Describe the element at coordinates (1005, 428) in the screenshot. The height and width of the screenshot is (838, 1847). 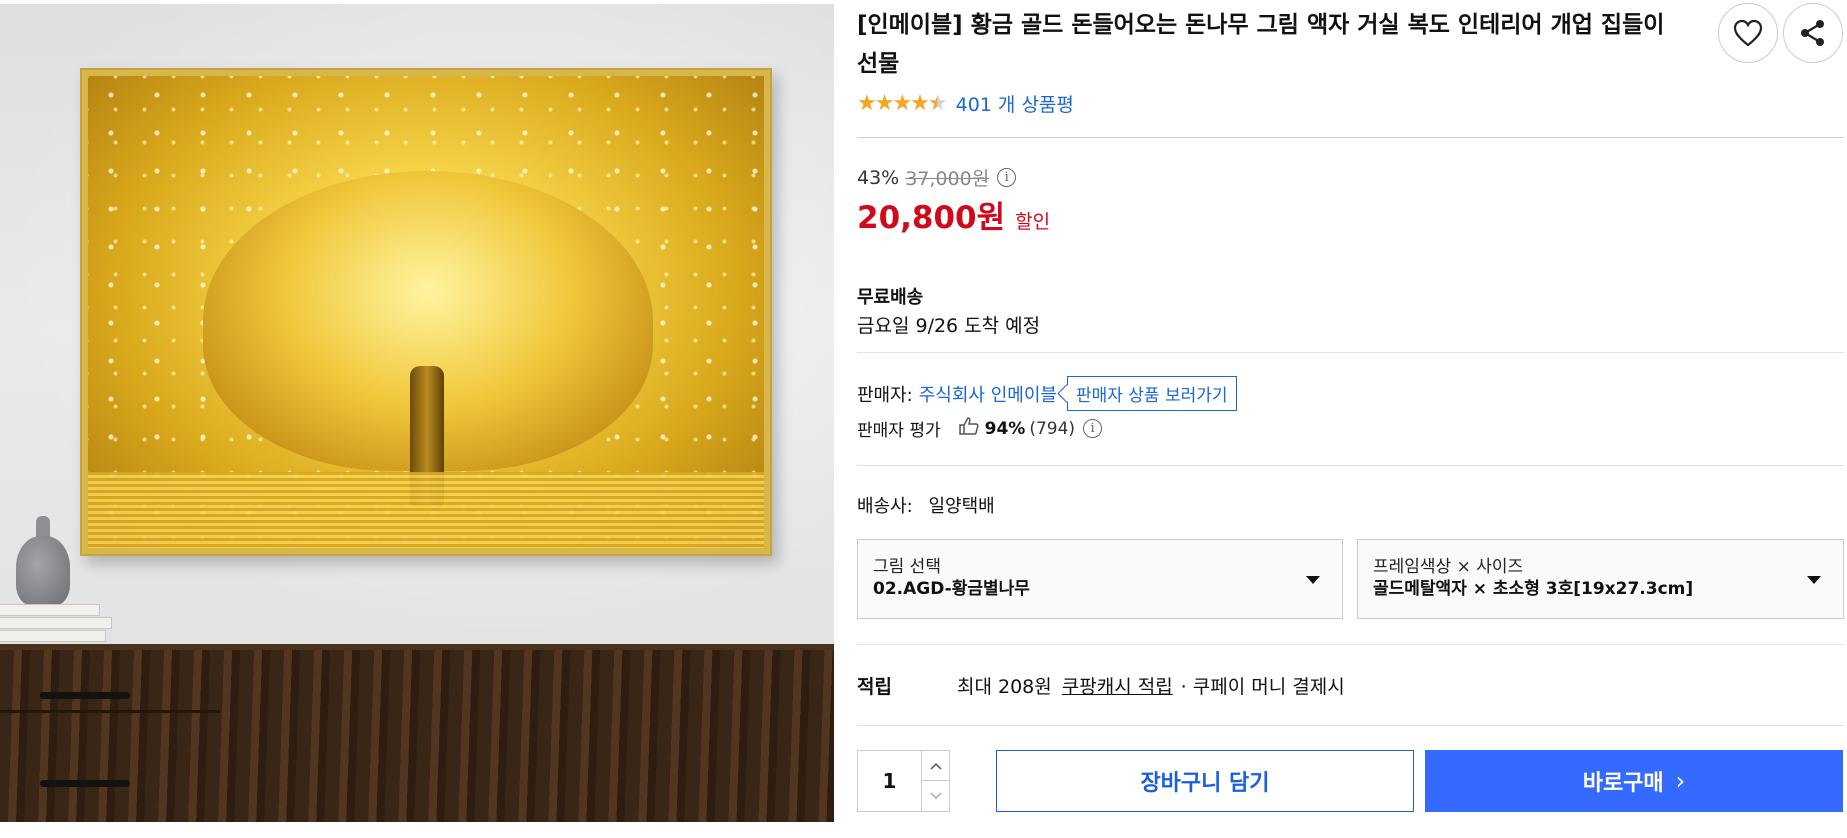
I see `seller-rating-percent: 94%` at that location.